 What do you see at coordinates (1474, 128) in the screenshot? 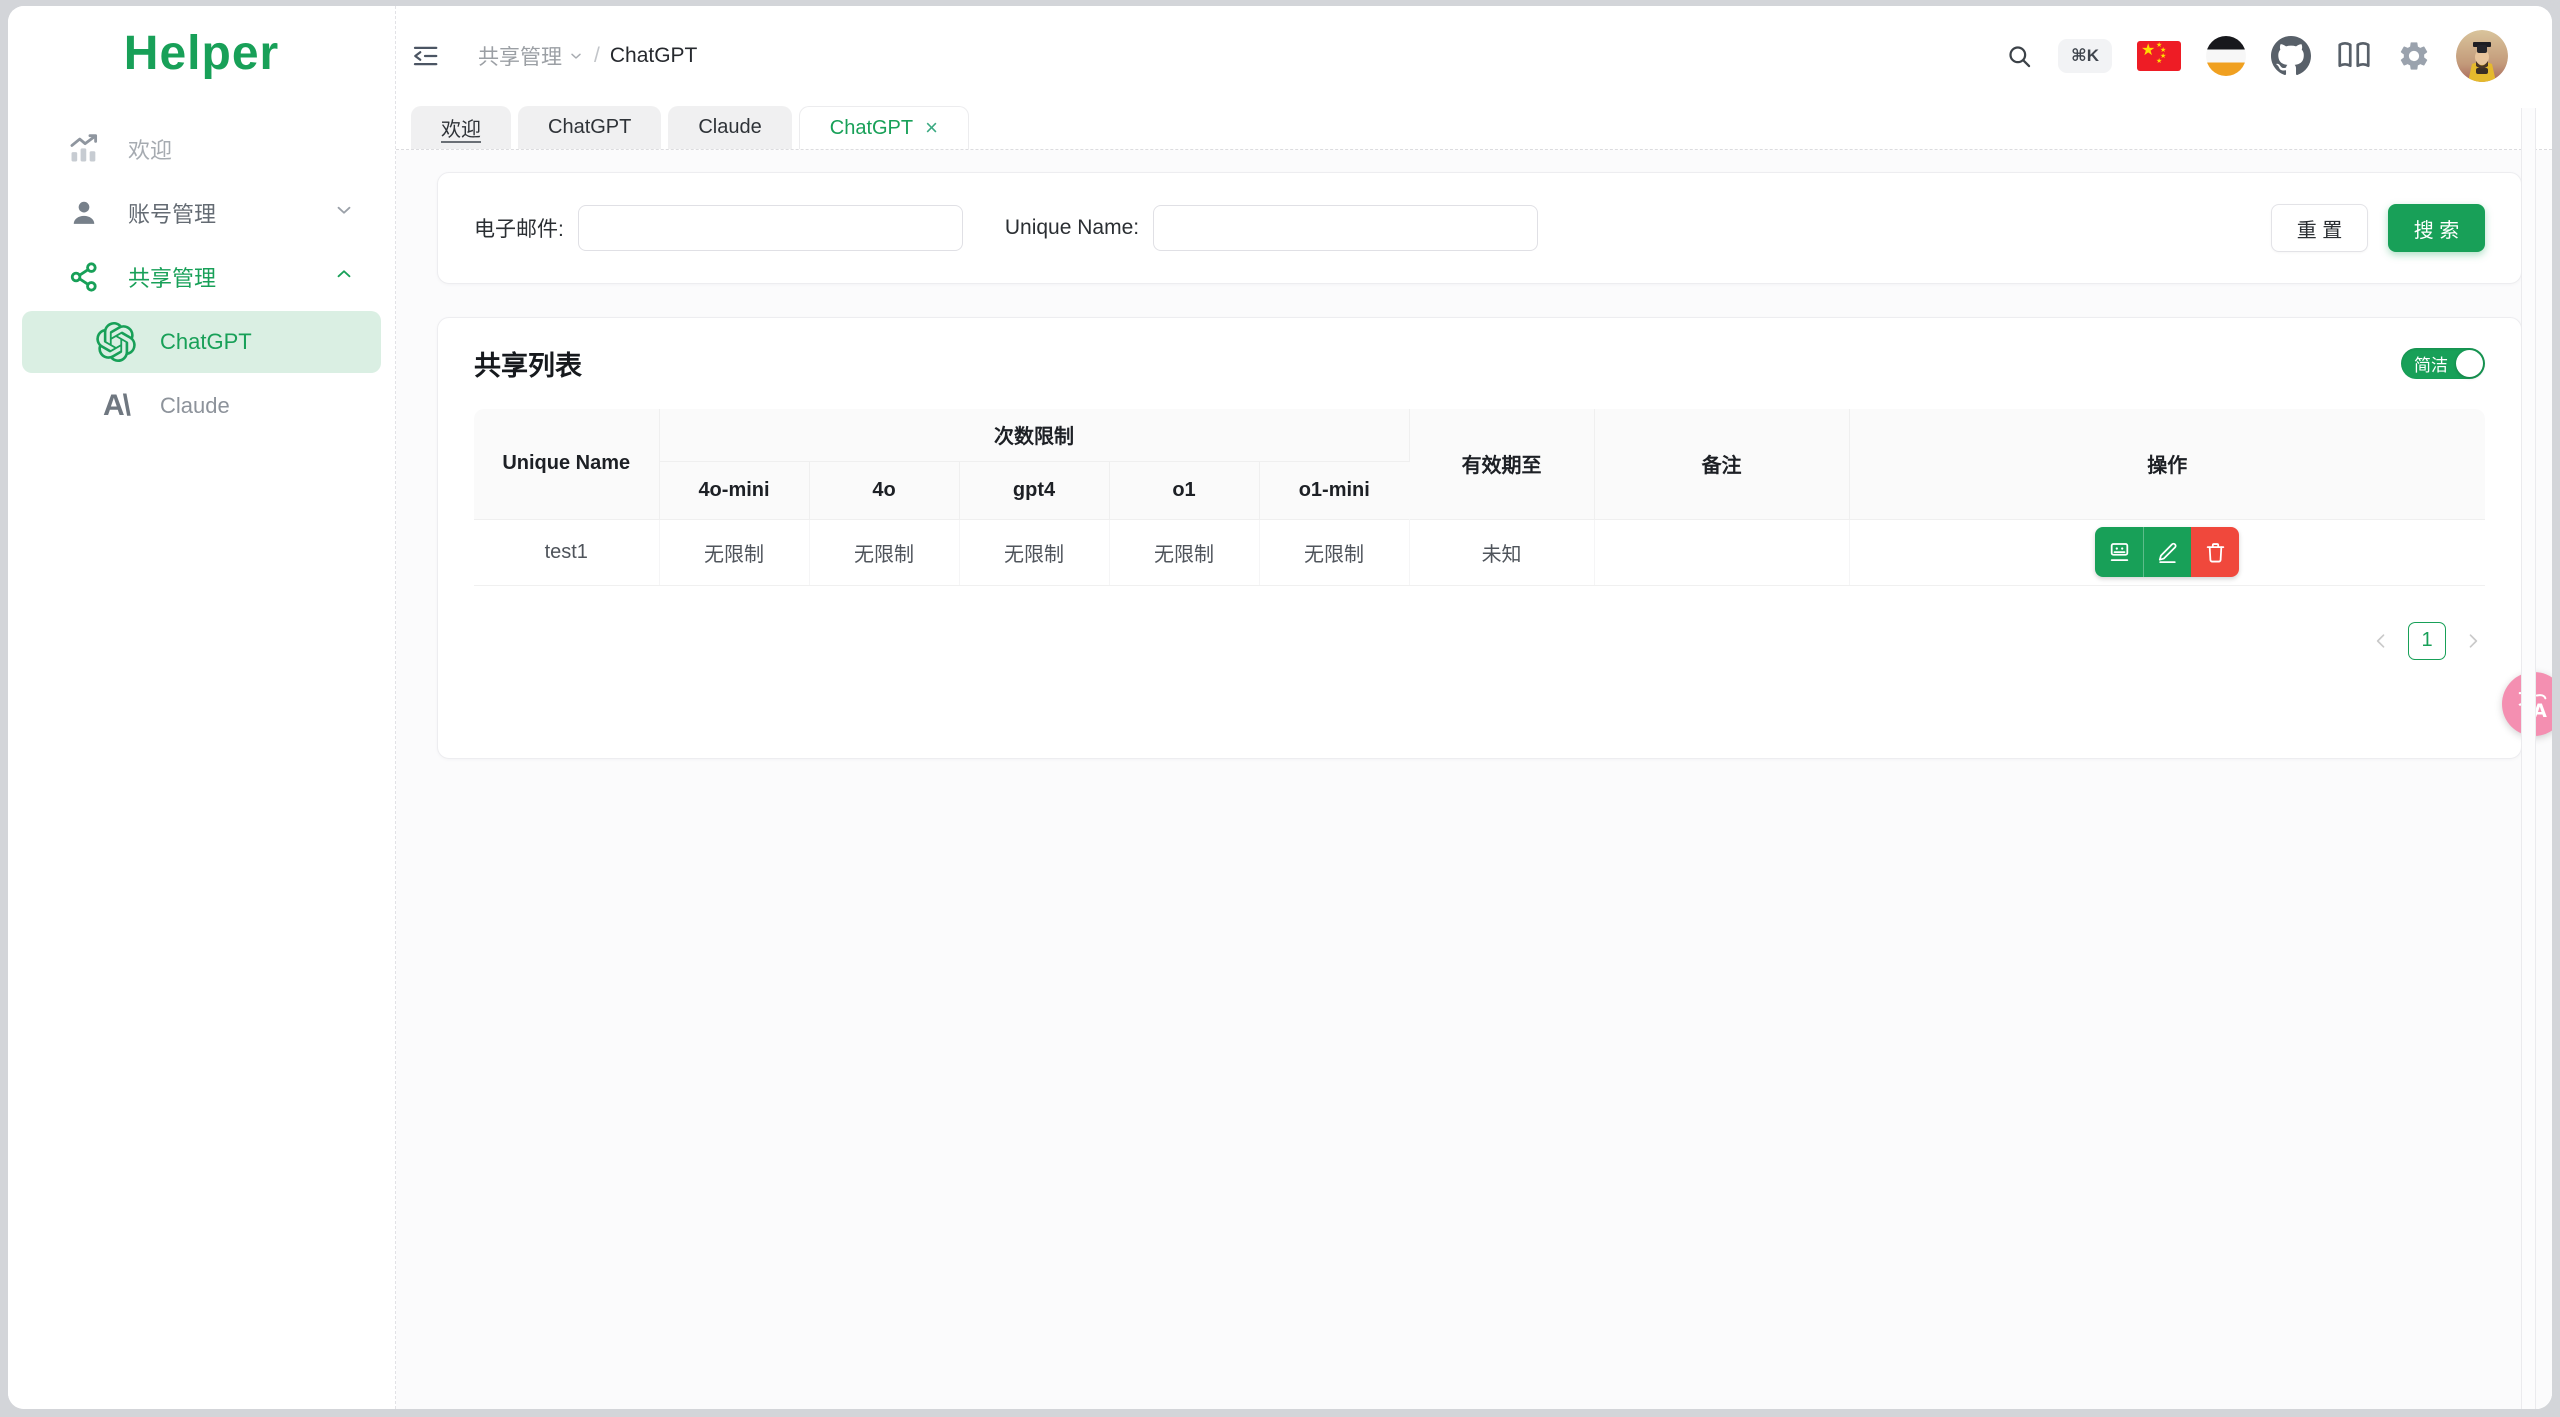
I see `tabbar: 欢迎 ChatGPT Claude ChatGPT ×` at bounding box center [1474, 128].